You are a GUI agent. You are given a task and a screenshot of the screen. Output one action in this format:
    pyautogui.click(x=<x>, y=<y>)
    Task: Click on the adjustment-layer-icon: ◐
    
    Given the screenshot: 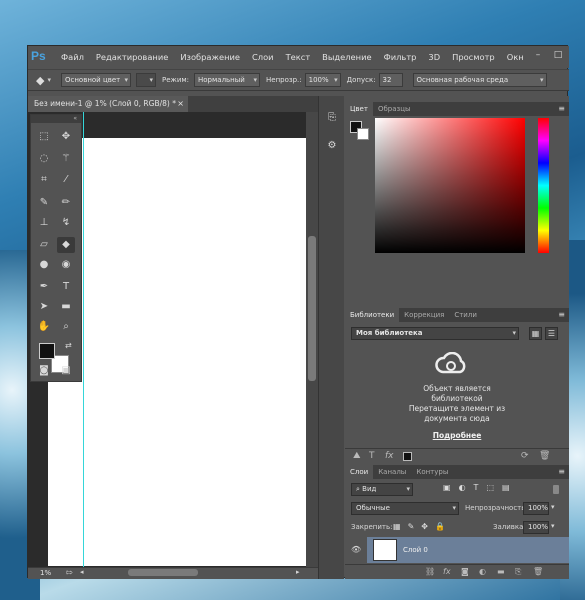 What is the action you would take?
    pyautogui.click(x=482, y=571)
    